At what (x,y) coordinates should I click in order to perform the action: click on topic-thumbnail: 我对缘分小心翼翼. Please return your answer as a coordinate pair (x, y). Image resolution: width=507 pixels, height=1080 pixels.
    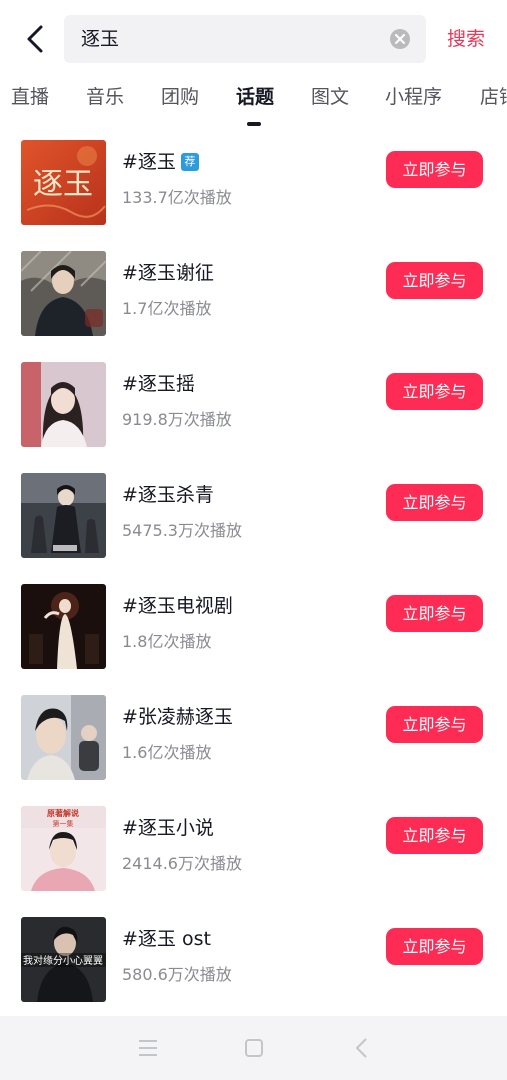
    Looking at the image, I should click on (63, 959).